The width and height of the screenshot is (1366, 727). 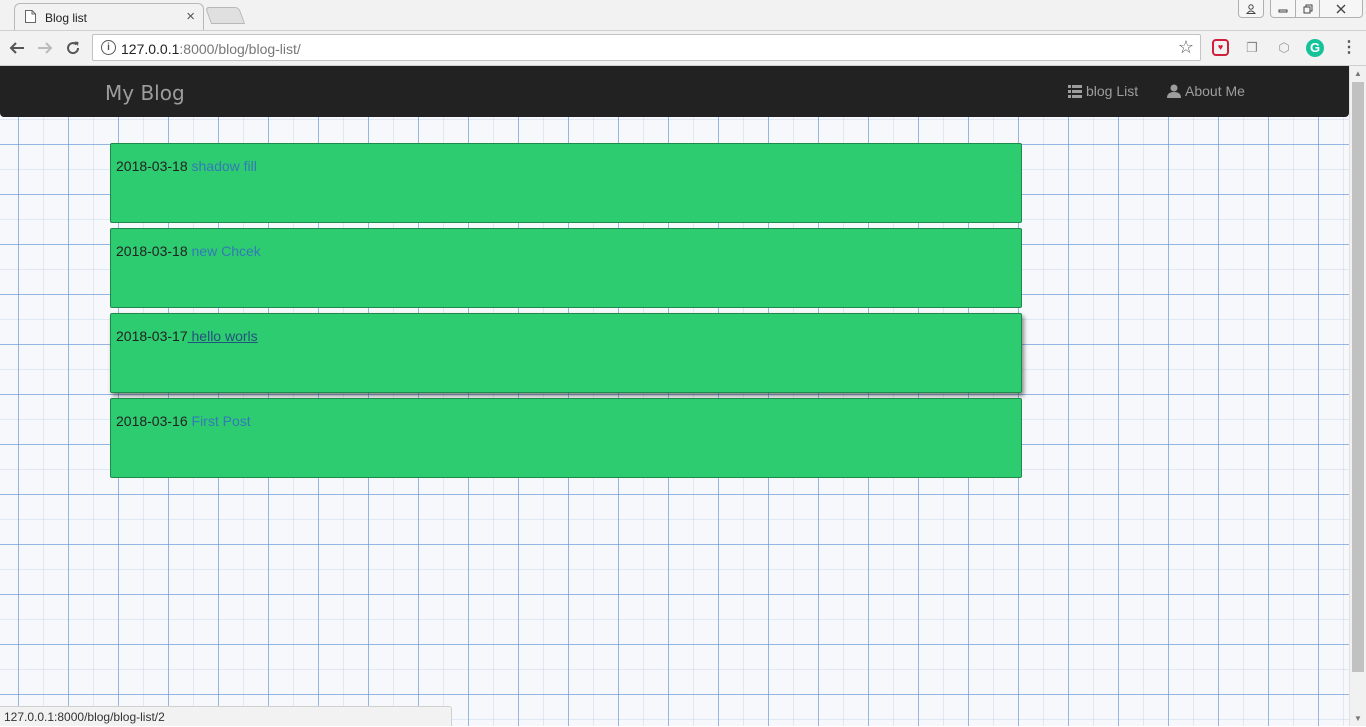 What do you see at coordinates (73, 48) in the screenshot?
I see `reload-icon` at bounding box center [73, 48].